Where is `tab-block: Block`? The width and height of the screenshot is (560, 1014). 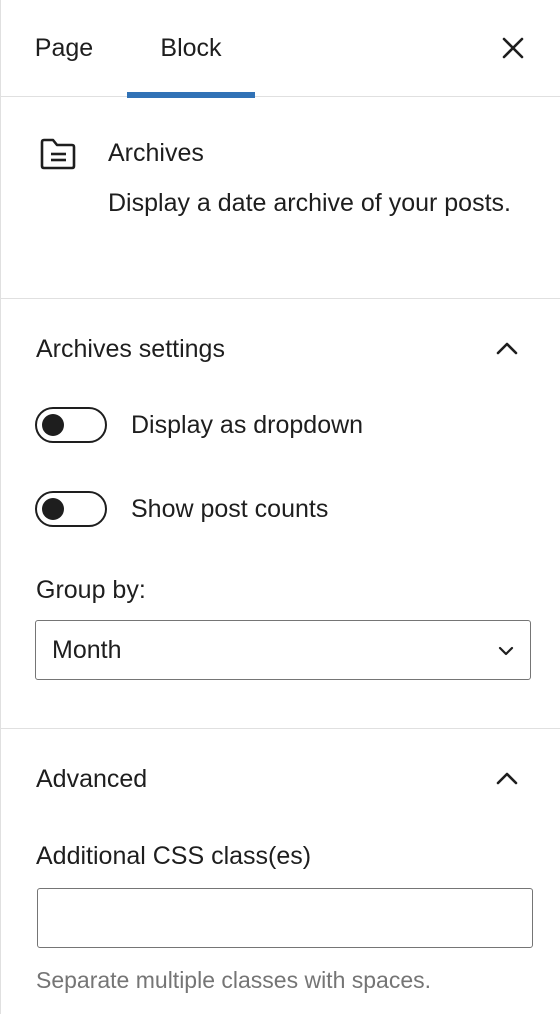
tab-block: Block is located at coordinates (191, 49).